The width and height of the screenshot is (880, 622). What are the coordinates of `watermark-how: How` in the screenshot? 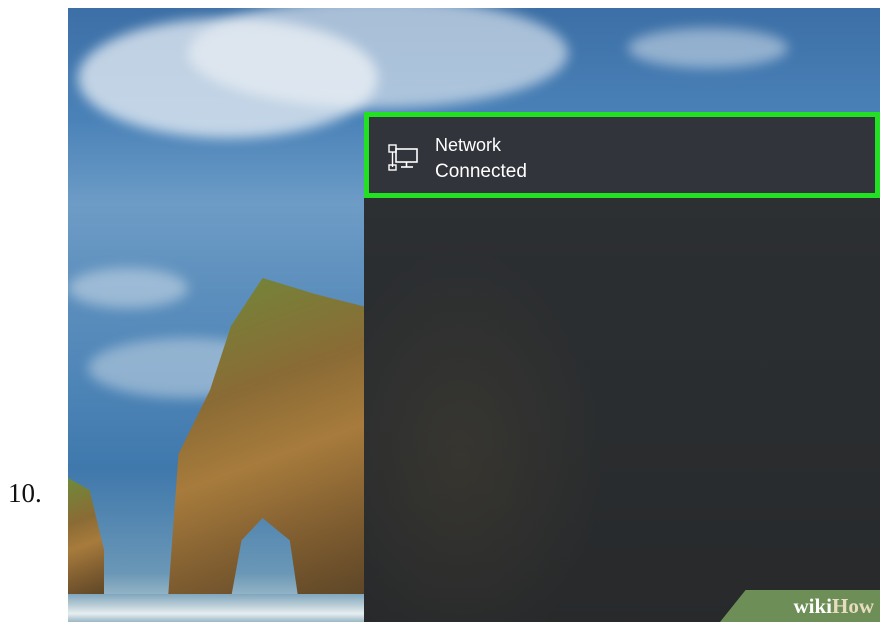 It's located at (853, 605).